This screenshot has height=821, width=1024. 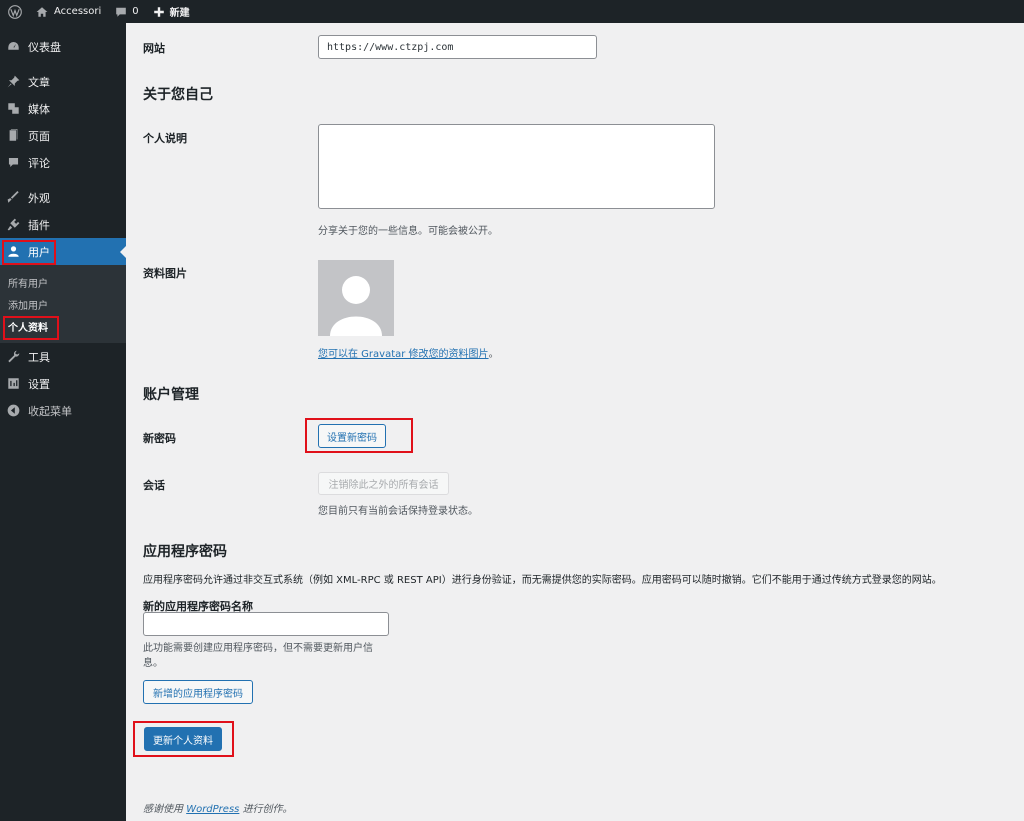 I want to click on highlight-profile-submenu, so click(x=31, y=328).